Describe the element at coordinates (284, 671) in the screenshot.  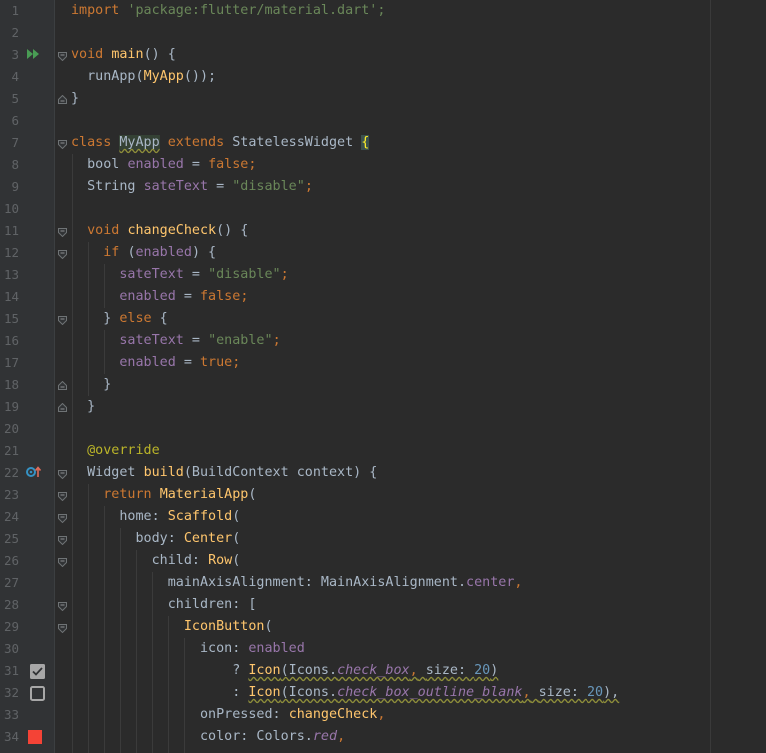
I see `code-line: ? Icon(Icons.check_box, size: 20)` at that location.